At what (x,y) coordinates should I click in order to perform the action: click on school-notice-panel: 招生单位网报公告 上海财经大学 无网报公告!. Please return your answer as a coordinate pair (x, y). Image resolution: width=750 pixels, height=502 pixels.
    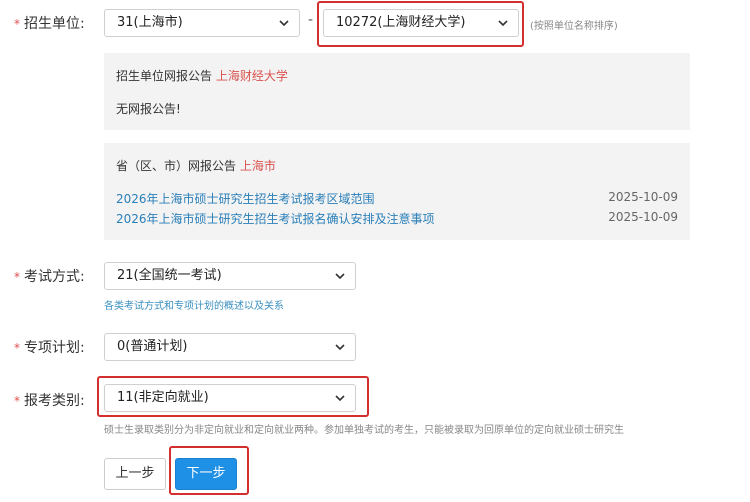
    Looking at the image, I should click on (397, 91).